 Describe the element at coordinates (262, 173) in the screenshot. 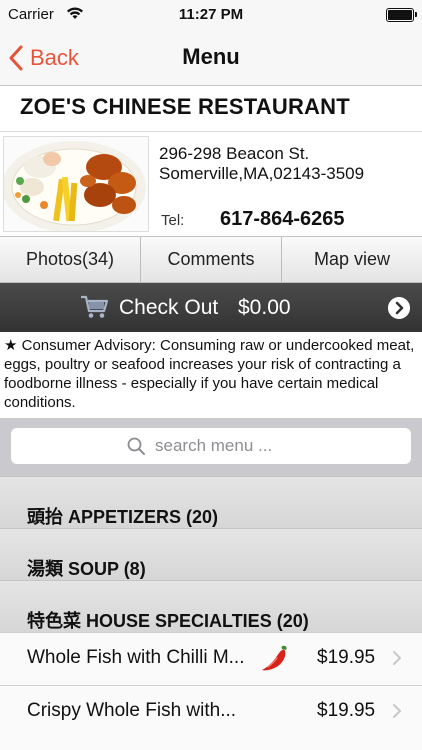

I see `address-line-2: Somerville,MA,02143-3509` at that location.